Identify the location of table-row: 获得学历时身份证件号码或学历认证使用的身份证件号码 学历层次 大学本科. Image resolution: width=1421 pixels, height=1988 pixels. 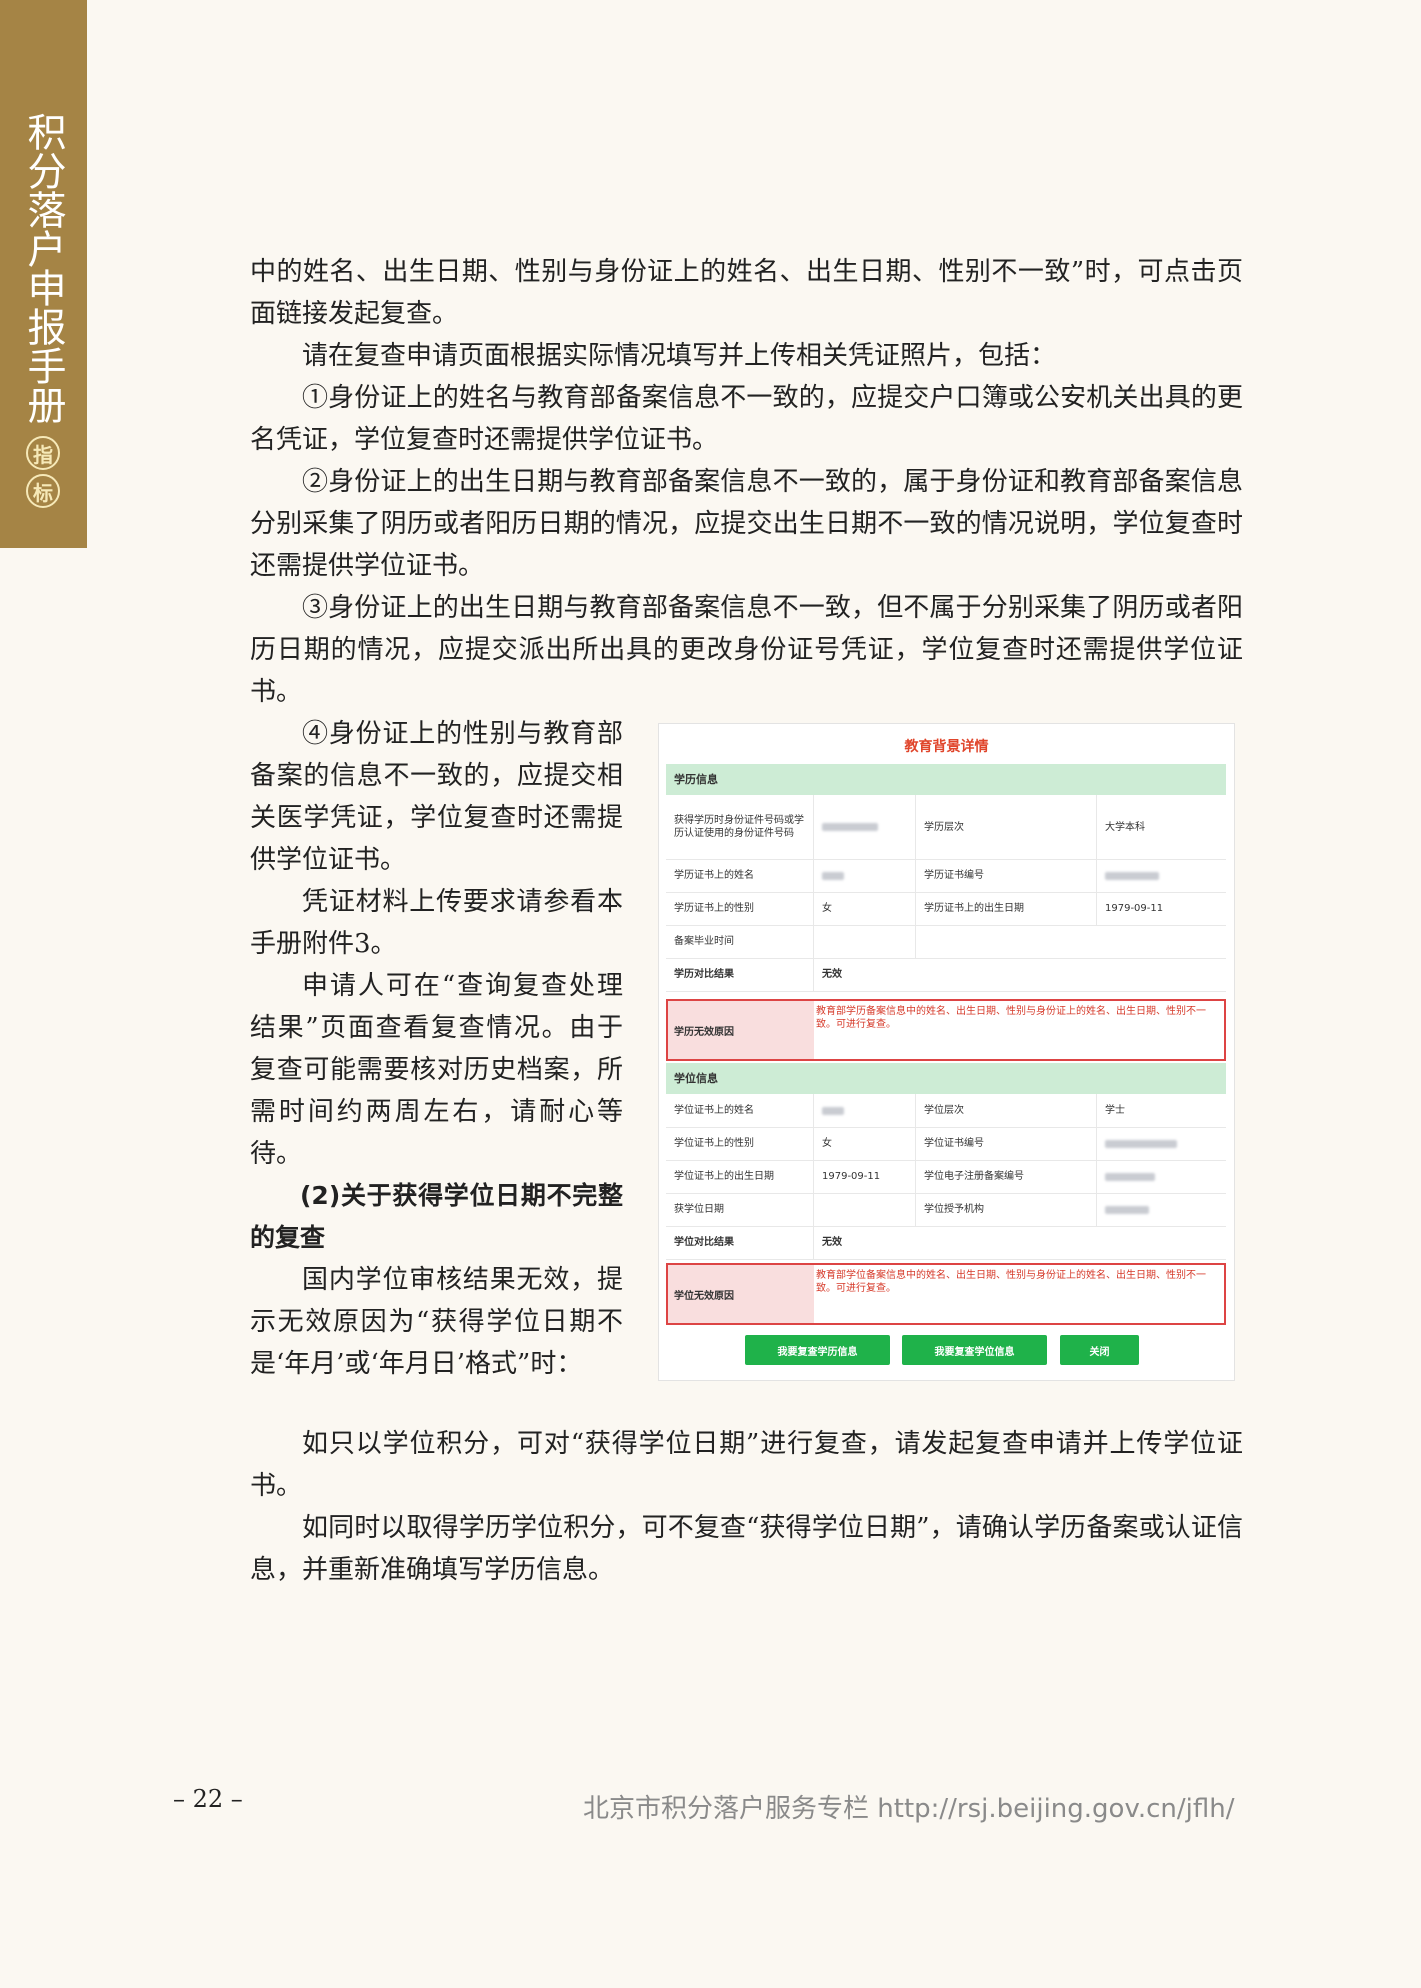
(946, 827).